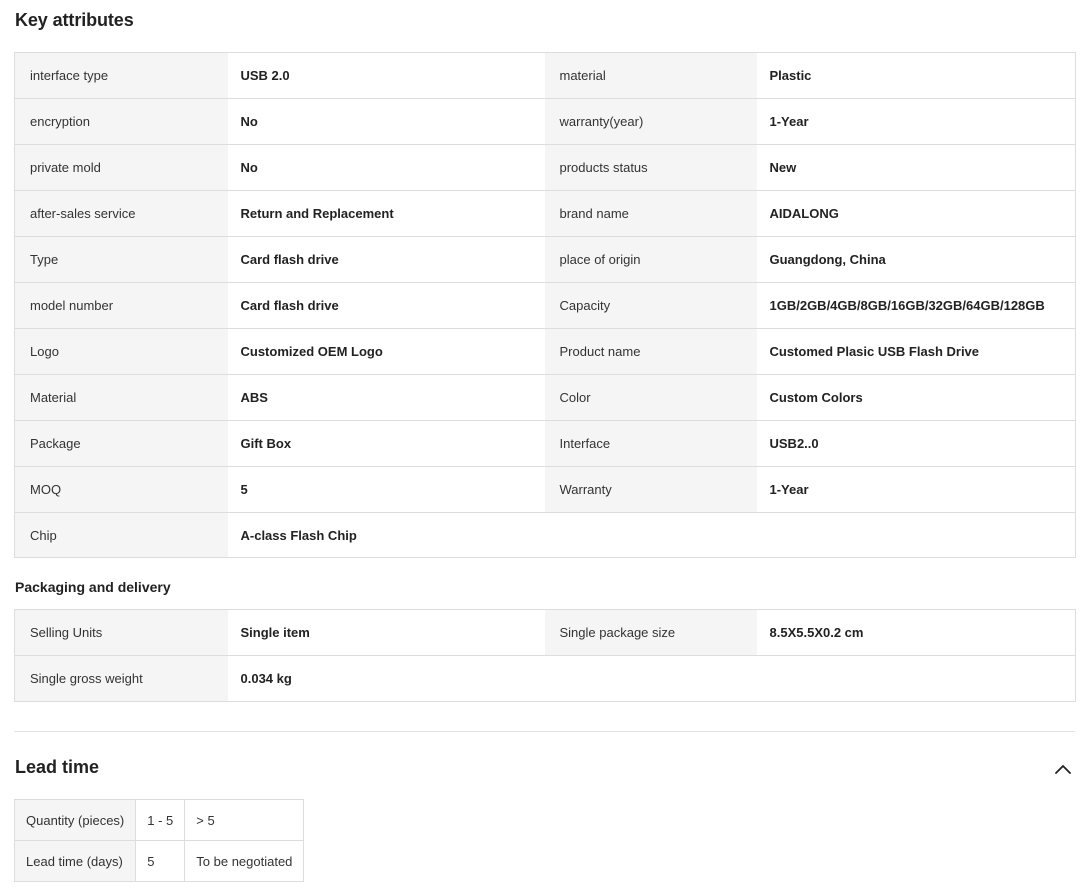  Describe the element at coordinates (75, 861) in the screenshot. I see `lead-days-label: Lead time (days)` at that location.